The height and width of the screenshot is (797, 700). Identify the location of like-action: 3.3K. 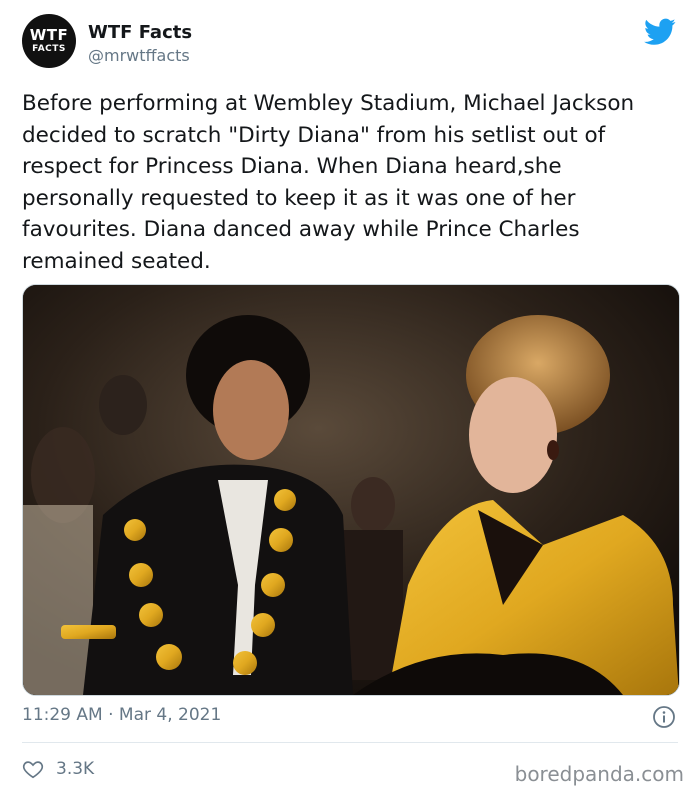
(58, 769).